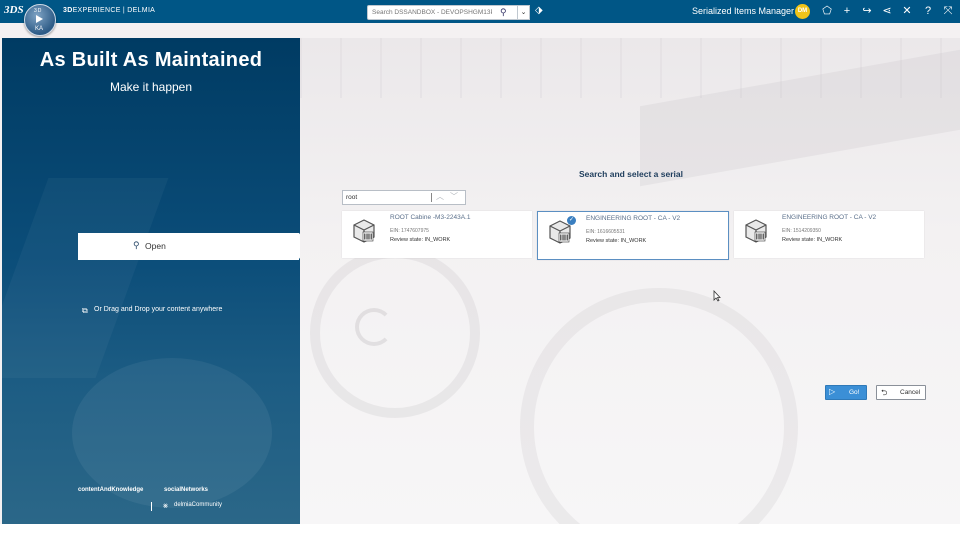 The height and width of the screenshot is (540, 960). What do you see at coordinates (432, 12) in the screenshot?
I see `search-input` at bounding box center [432, 12].